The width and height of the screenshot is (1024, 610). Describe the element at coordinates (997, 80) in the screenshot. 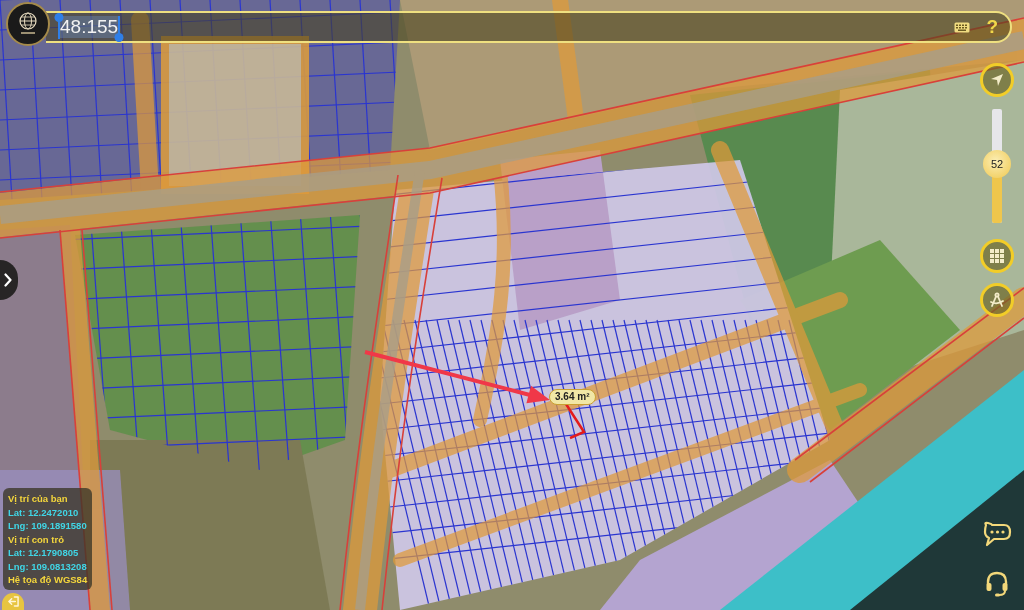

I see `navigation-arrow-icon` at that location.